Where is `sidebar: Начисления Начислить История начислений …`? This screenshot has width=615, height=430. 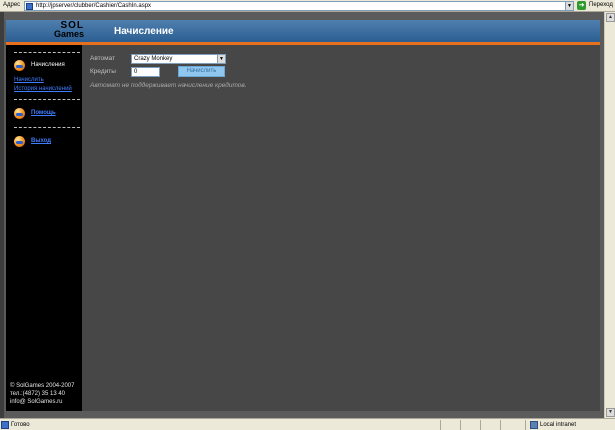
sidebar: Начисления Начислить История начислений … is located at coordinates (44, 228).